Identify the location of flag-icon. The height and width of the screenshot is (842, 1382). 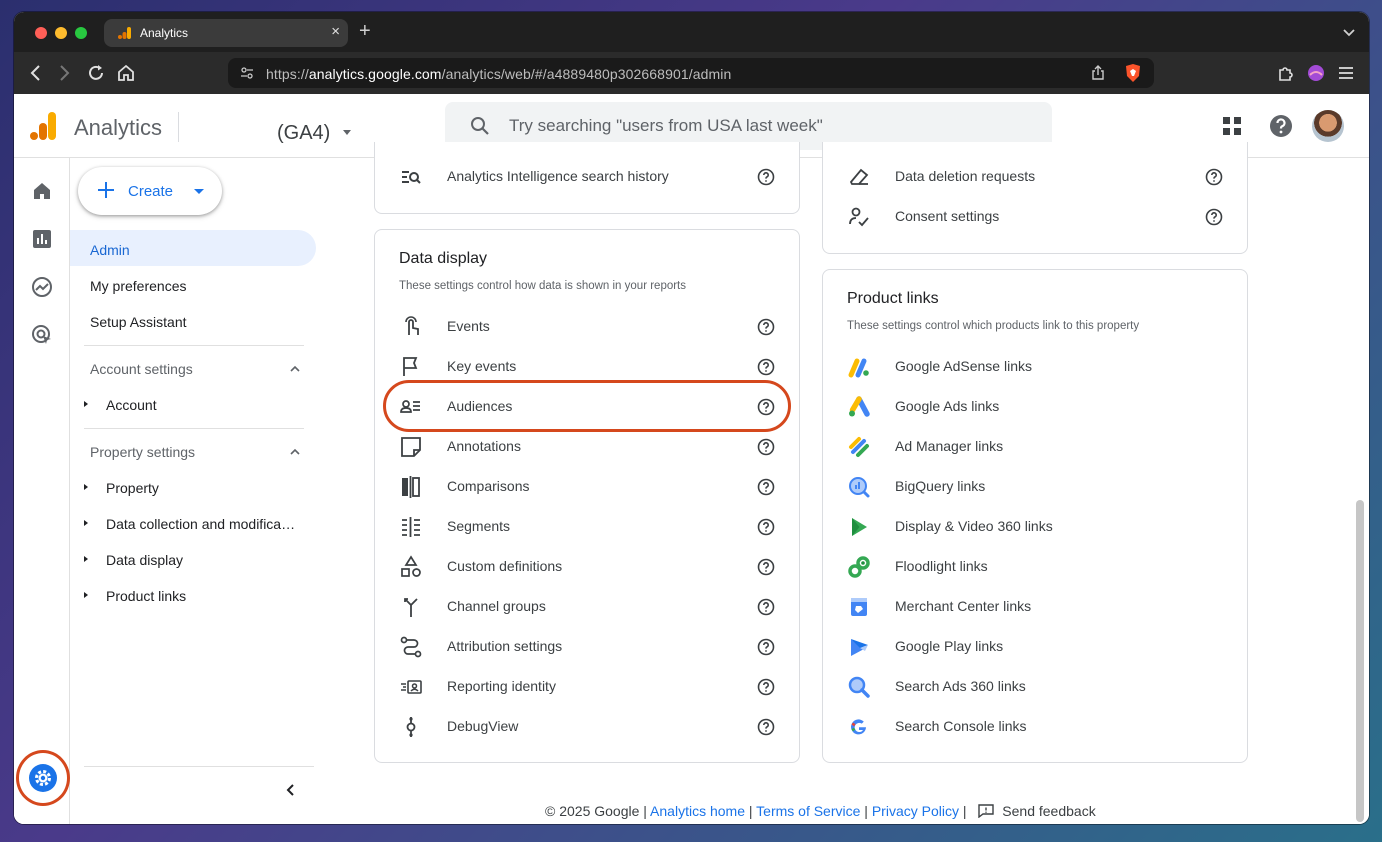
(410, 366).